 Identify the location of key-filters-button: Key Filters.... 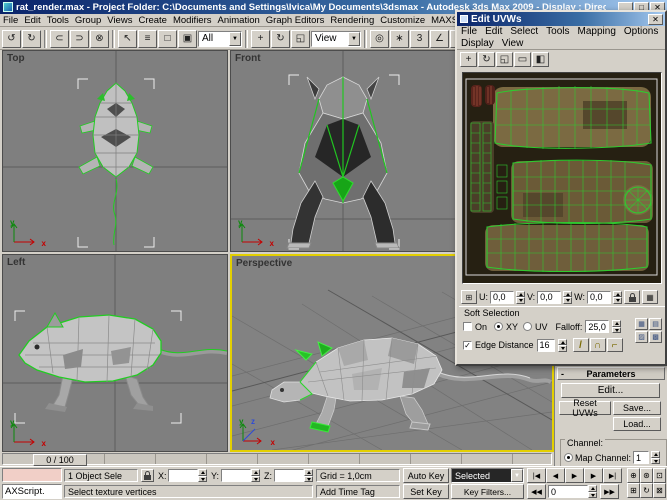
(487, 491).